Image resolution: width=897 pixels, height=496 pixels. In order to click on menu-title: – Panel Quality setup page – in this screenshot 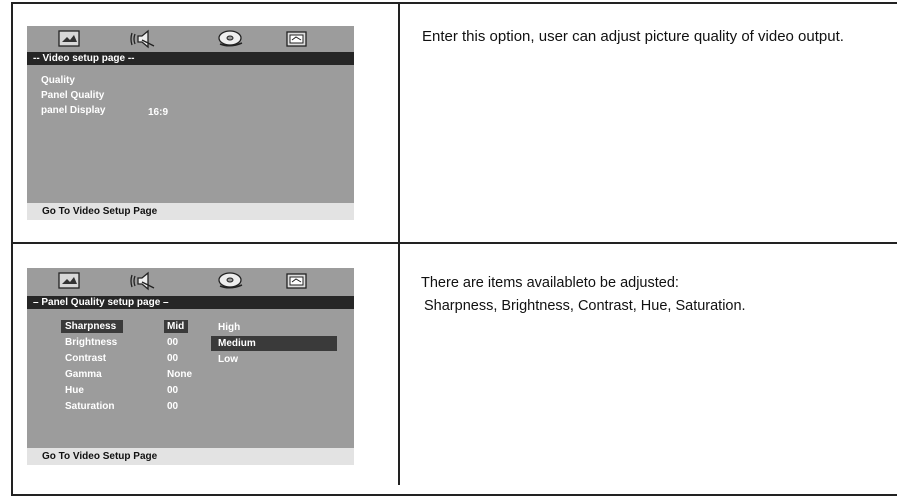, I will do `click(190, 302)`.